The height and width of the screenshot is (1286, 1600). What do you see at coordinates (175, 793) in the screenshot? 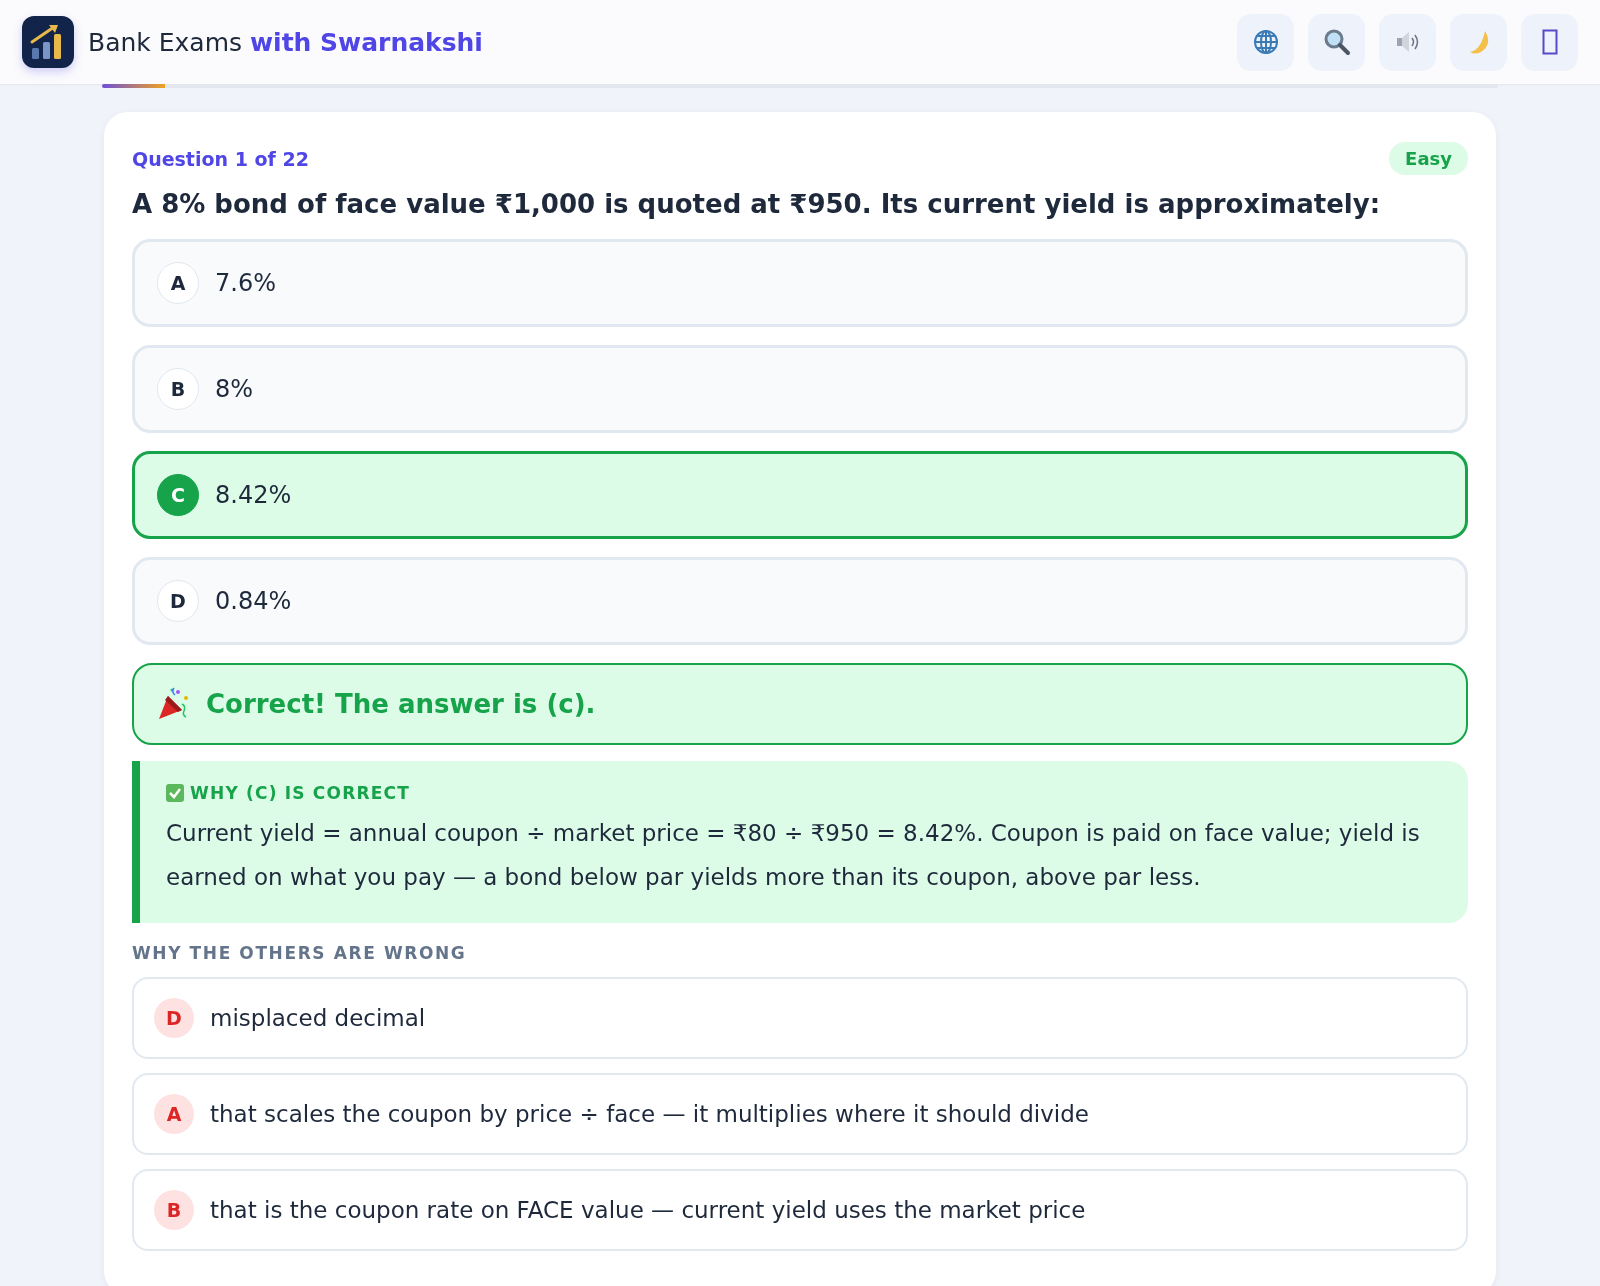
I see `check-icon` at bounding box center [175, 793].